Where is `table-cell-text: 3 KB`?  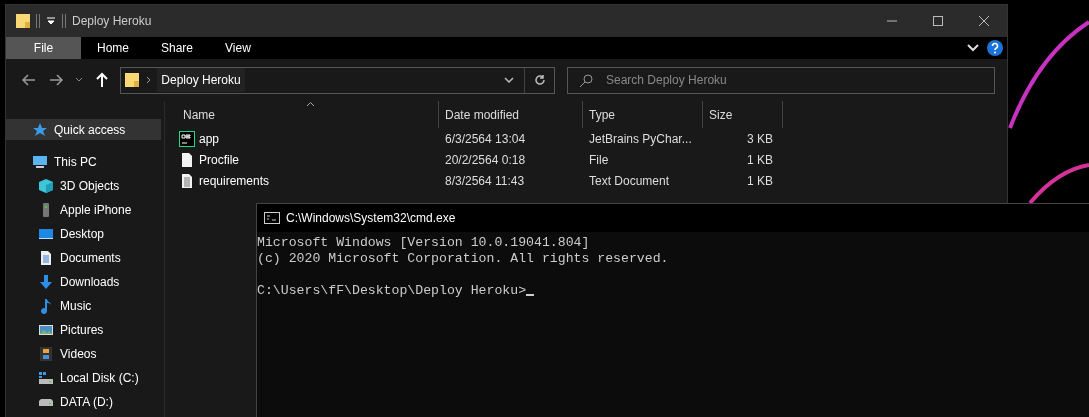
table-cell-text: 3 KB is located at coordinates (760, 138).